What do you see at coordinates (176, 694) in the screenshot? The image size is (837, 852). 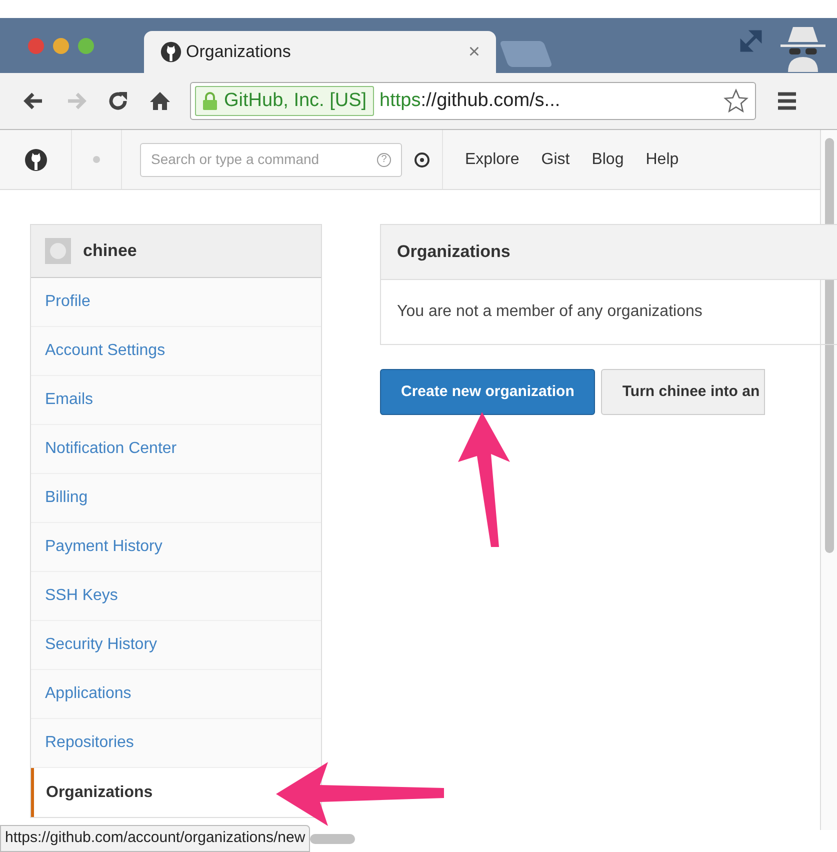 I see `sidebar-item: Applications` at bounding box center [176, 694].